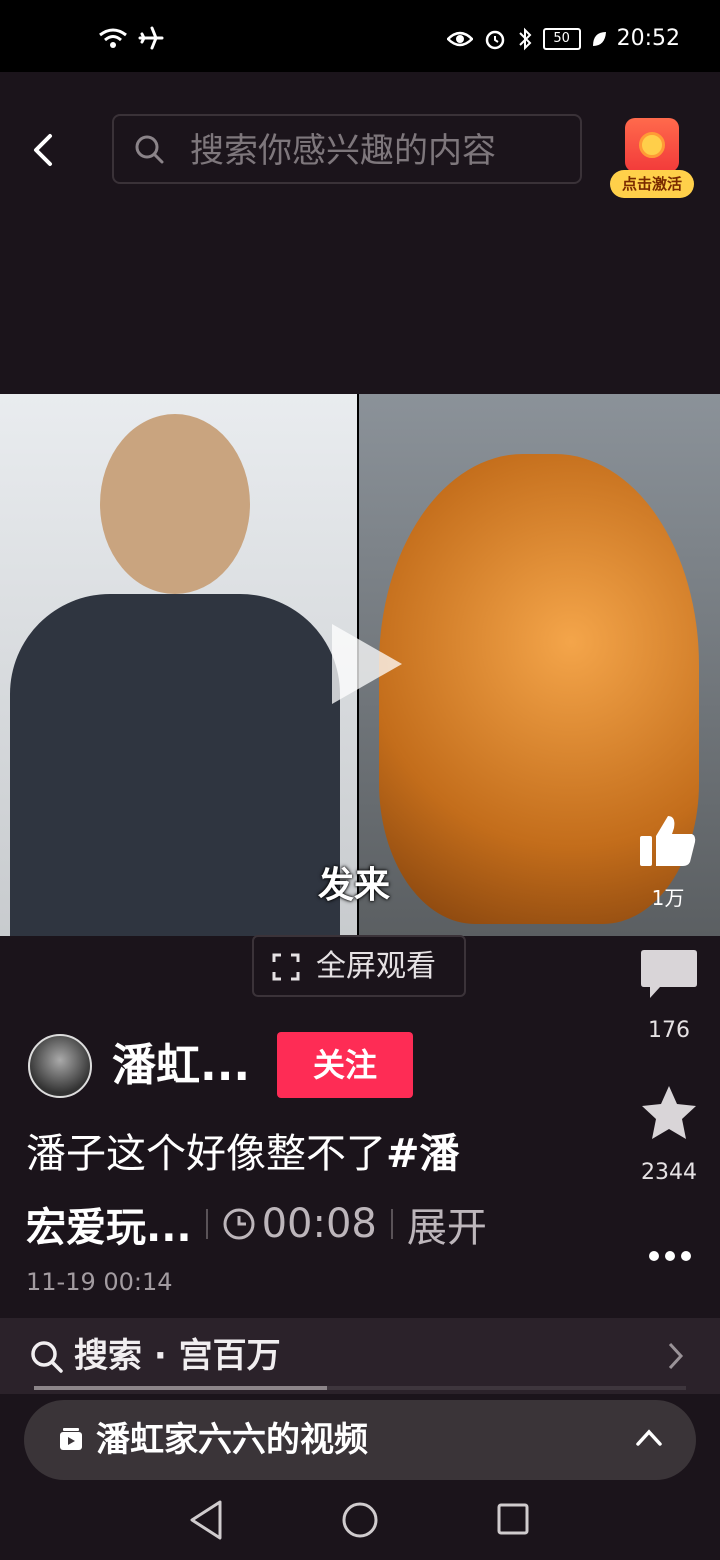 This screenshot has height=1560, width=720. I want to click on clock: 20:52, so click(648, 38).